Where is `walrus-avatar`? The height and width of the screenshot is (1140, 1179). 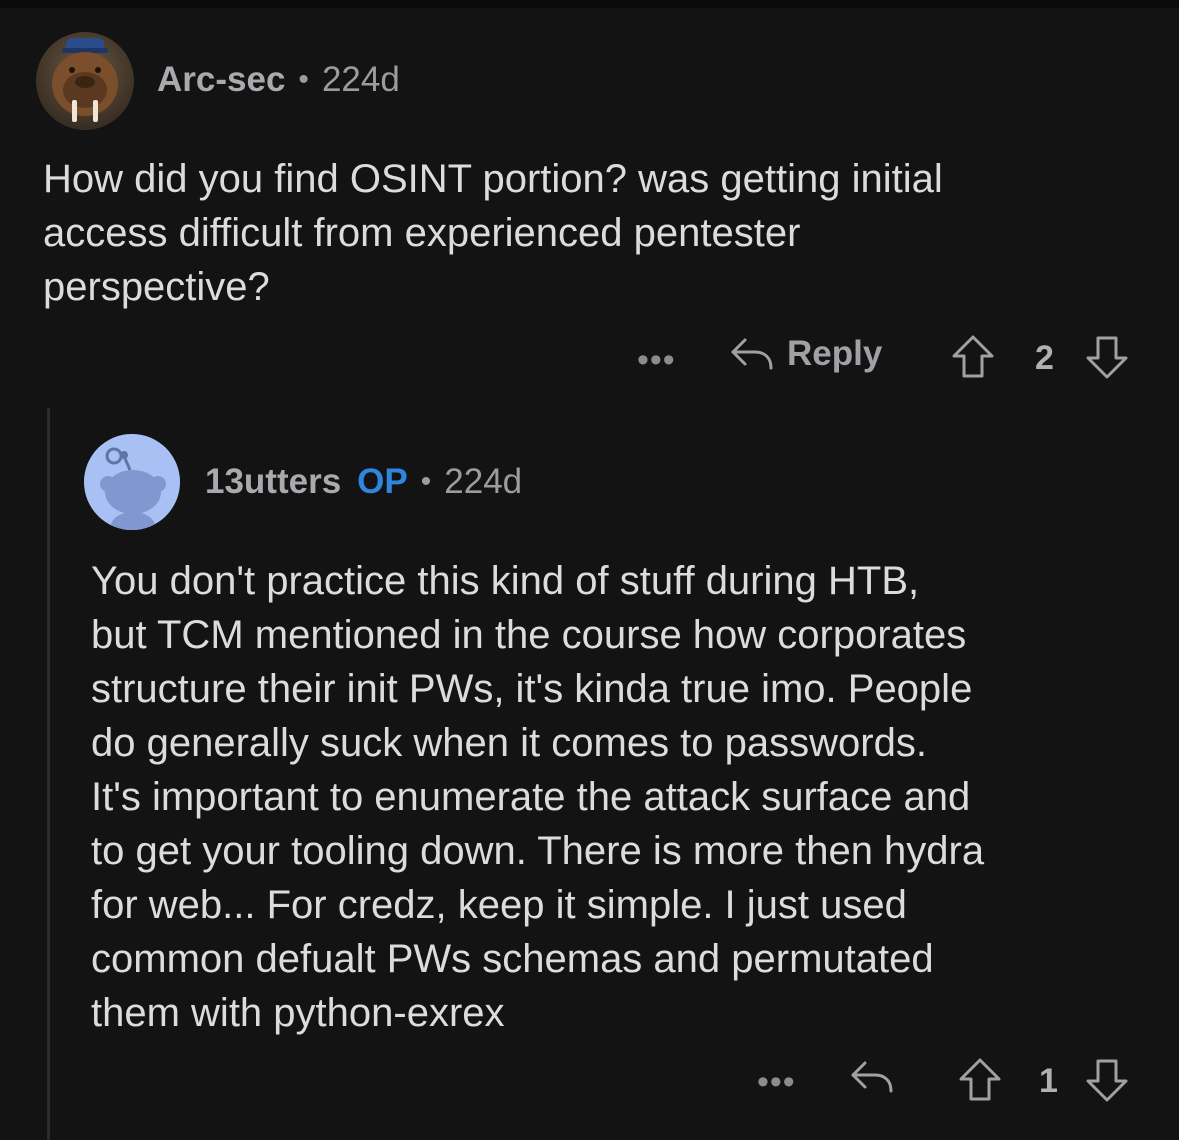
walrus-avatar is located at coordinates (85, 81).